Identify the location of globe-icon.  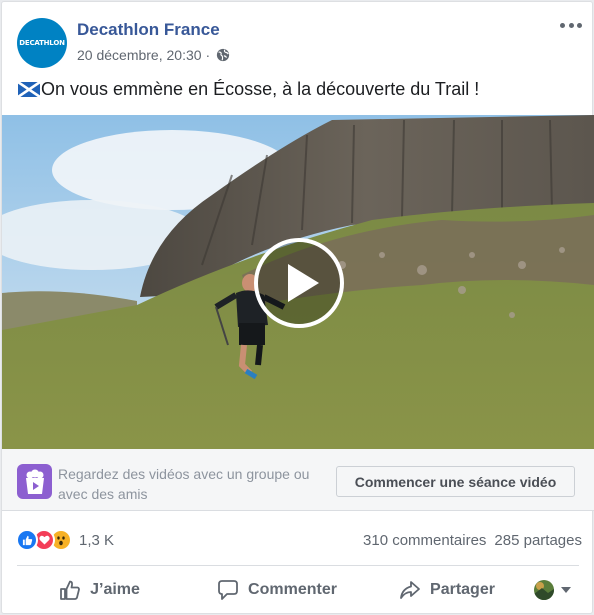
(223, 55).